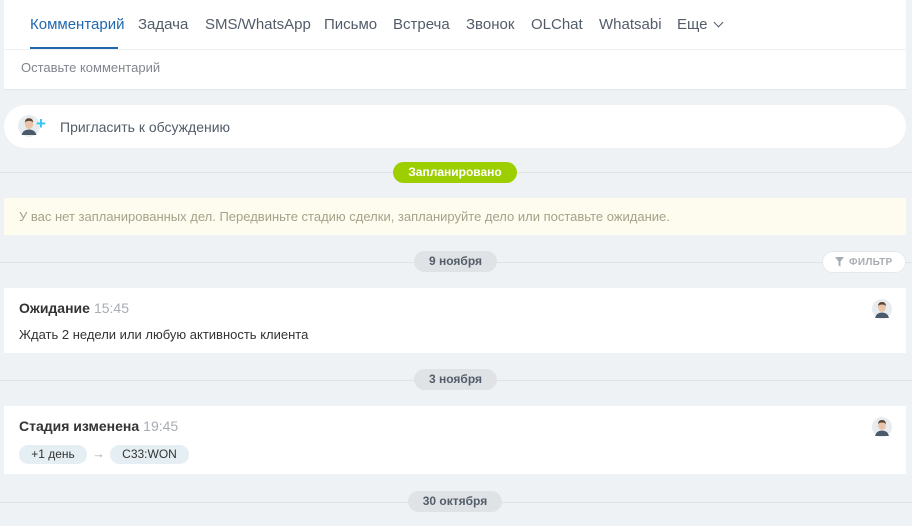 The height and width of the screenshot is (526, 912). What do you see at coordinates (77, 24) in the screenshot?
I see `tab-comment: Комментарий` at bounding box center [77, 24].